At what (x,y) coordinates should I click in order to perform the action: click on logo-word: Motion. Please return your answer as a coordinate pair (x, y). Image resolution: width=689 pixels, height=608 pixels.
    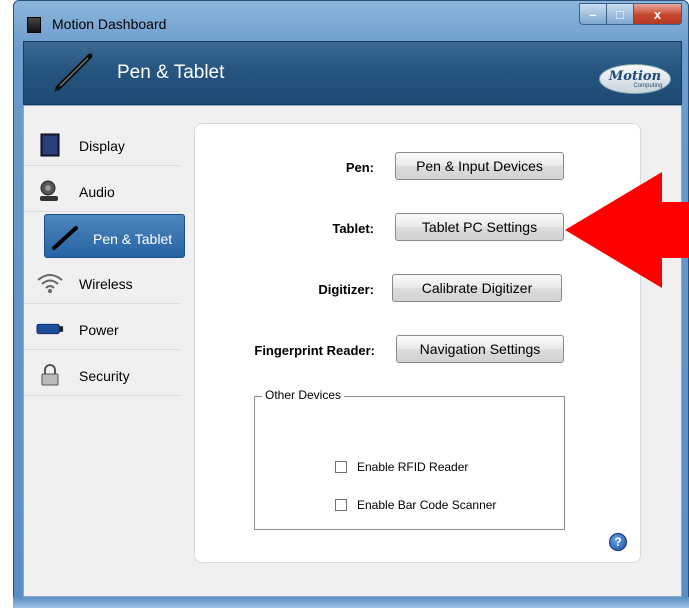
    Looking at the image, I should click on (635, 76).